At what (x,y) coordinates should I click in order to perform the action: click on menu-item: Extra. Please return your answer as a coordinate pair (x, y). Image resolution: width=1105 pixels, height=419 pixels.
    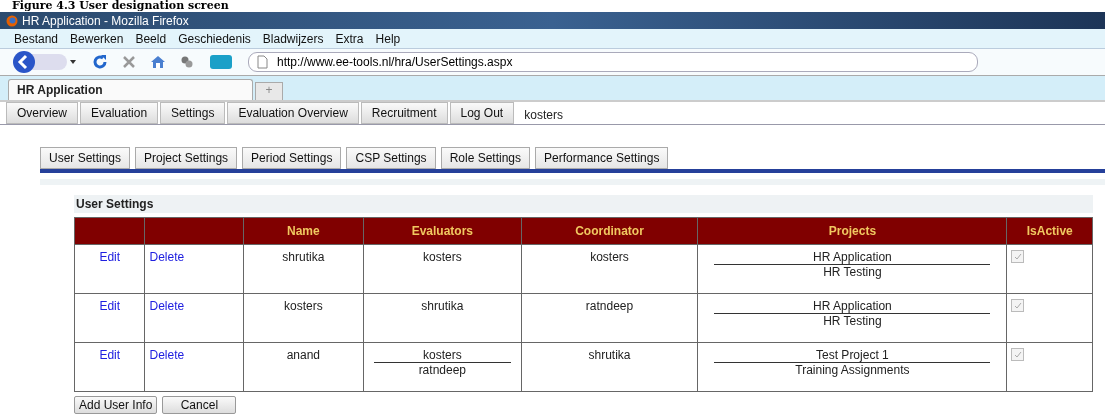
    Looking at the image, I should click on (349, 38).